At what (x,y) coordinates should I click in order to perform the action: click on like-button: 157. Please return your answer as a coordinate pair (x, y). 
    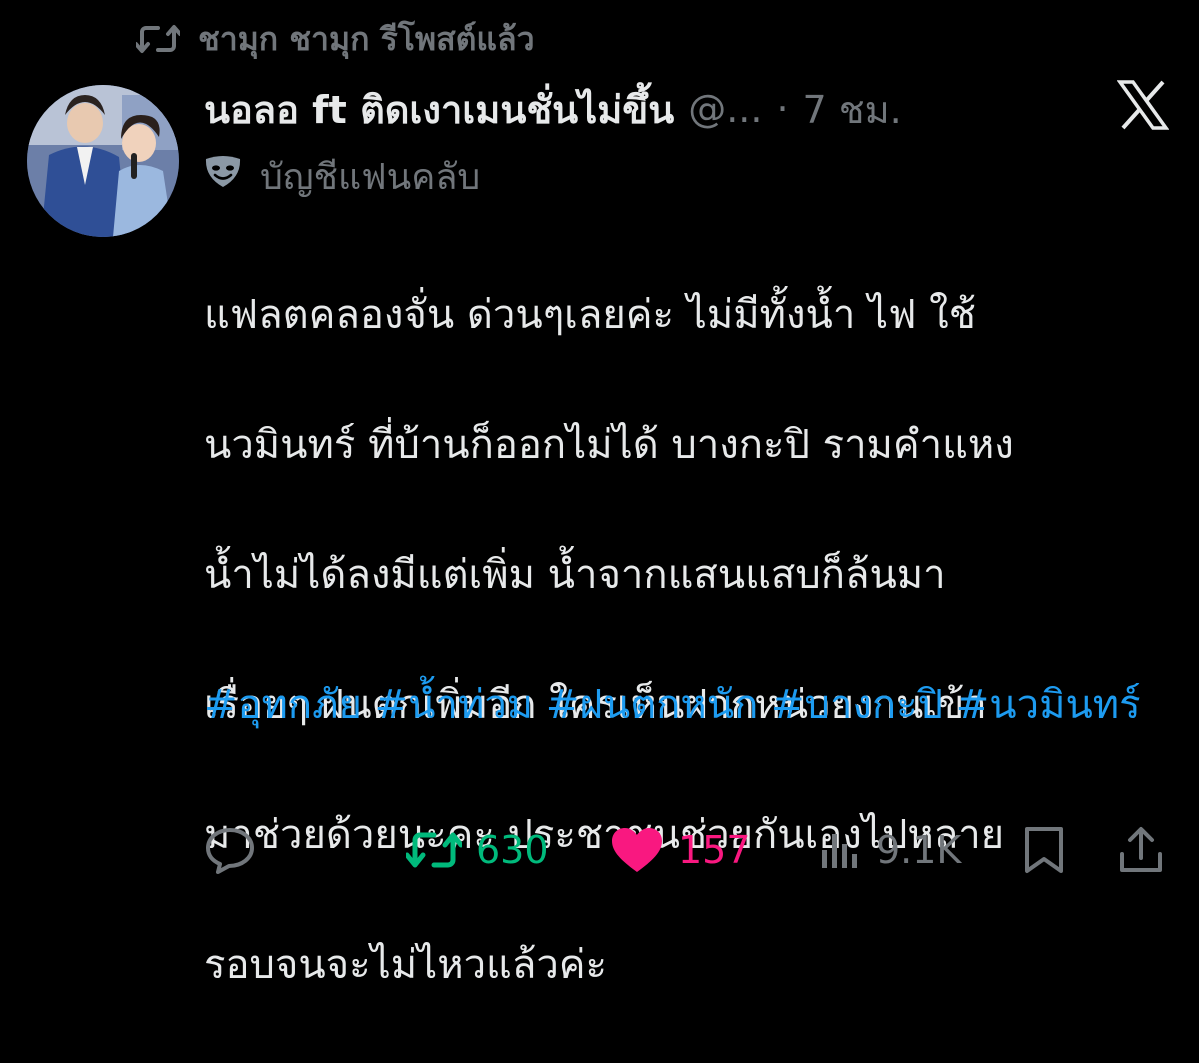
    Looking at the image, I should click on (680, 850).